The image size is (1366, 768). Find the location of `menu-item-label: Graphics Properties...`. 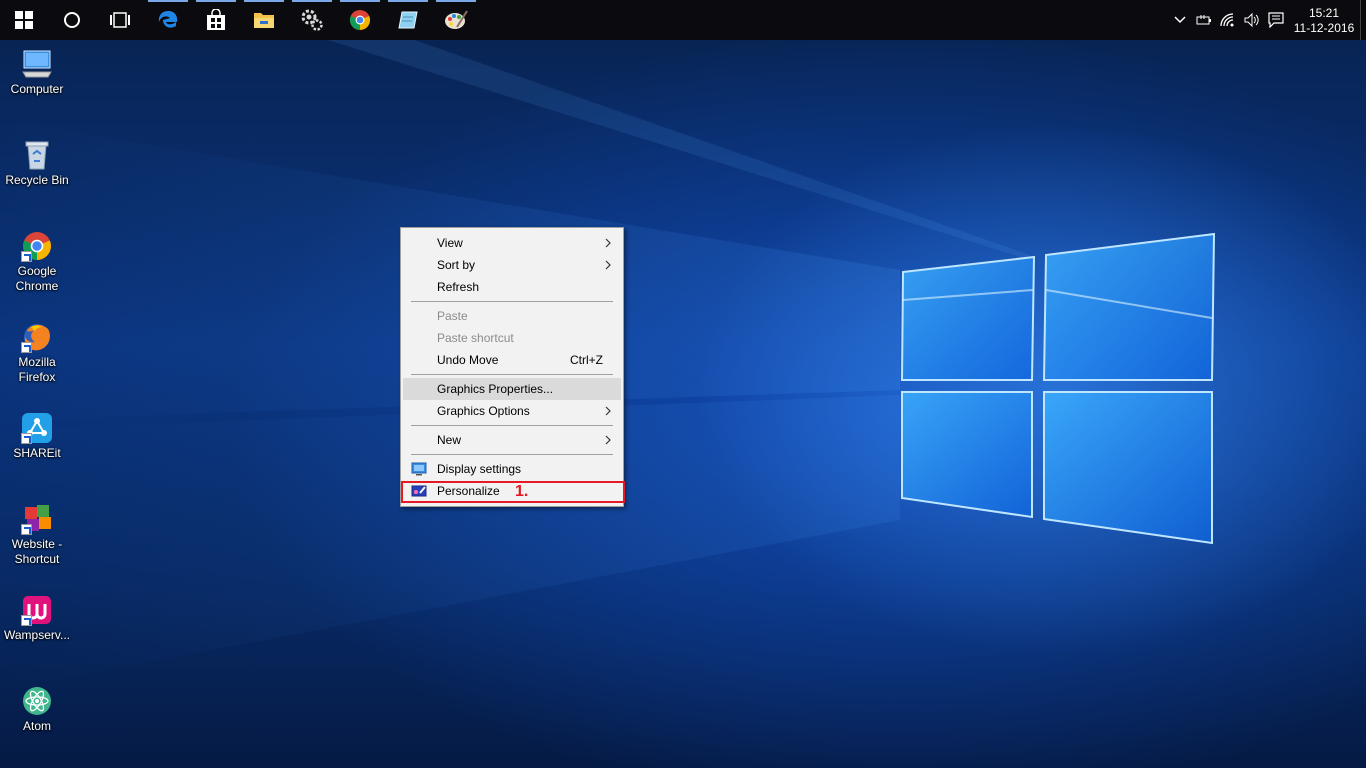

menu-item-label: Graphics Properties... is located at coordinates (495, 389).